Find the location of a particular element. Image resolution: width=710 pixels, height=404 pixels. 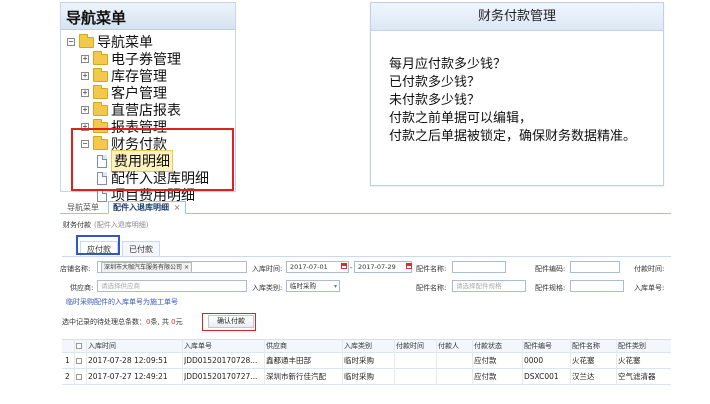

description-line: 未付款多少钱？ is located at coordinates (435, 100).